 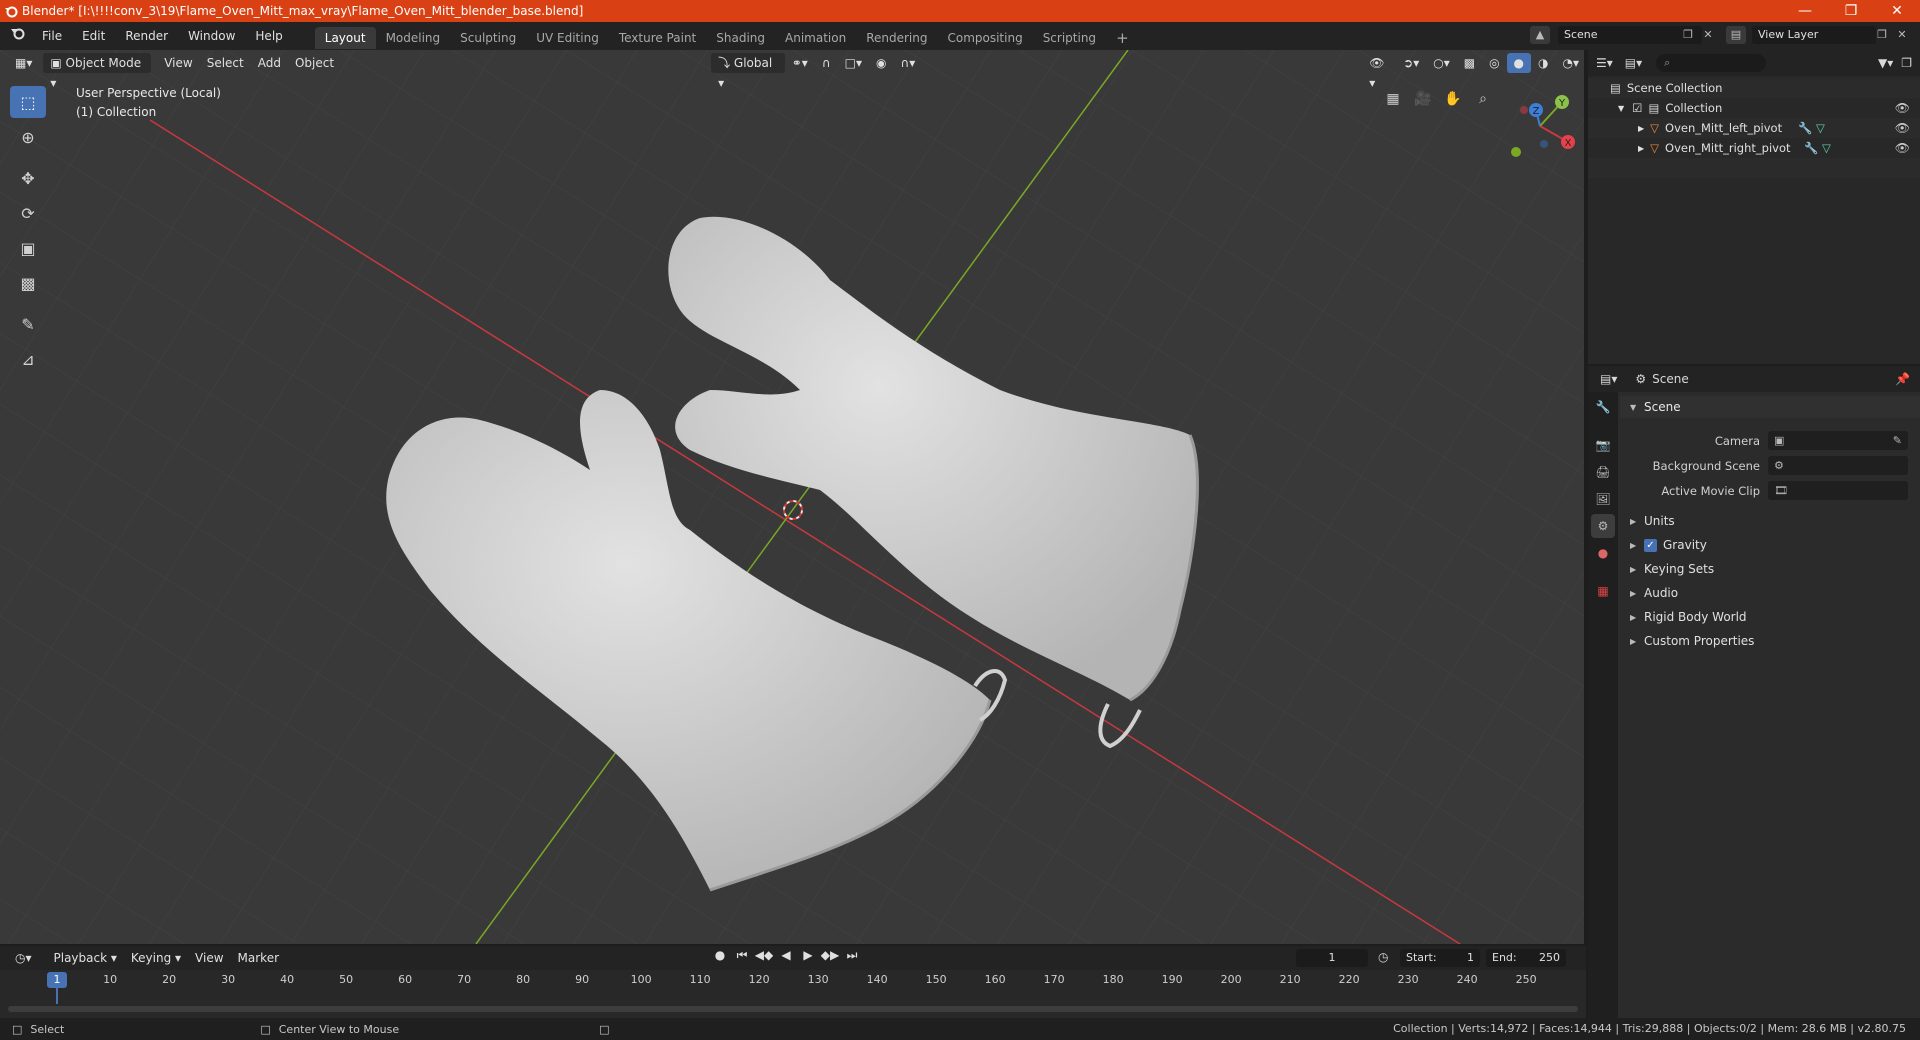 What do you see at coordinates (1469, 63) in the screenshot?
I see `xray-toggle-icon: ▩` at bounding box center [1469, 63].